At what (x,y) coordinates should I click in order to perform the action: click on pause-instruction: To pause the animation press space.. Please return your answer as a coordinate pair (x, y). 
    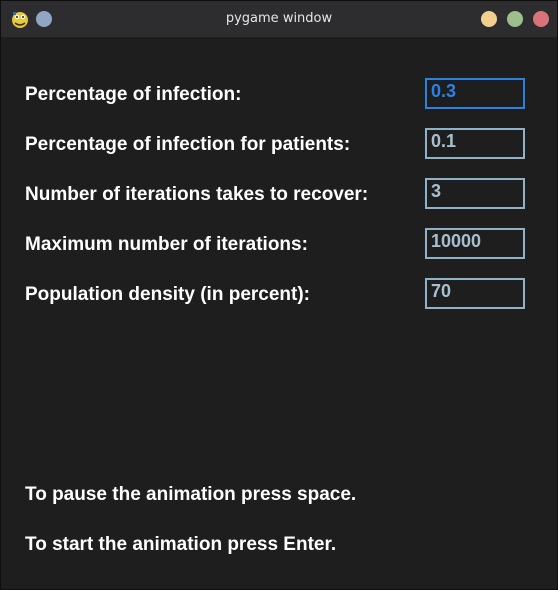
    Looking at the image, I should click on (191, 494).